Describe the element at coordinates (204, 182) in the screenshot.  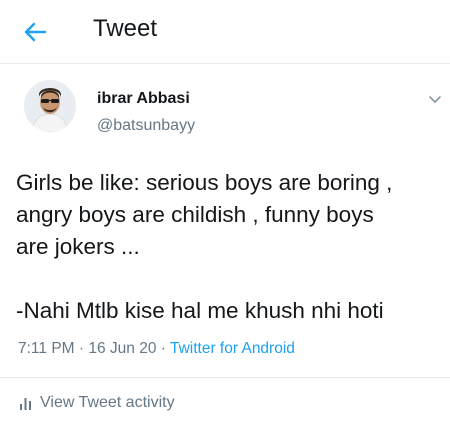
I see `tweet-line: Girls be like: serious boys are boring ,` at that location.